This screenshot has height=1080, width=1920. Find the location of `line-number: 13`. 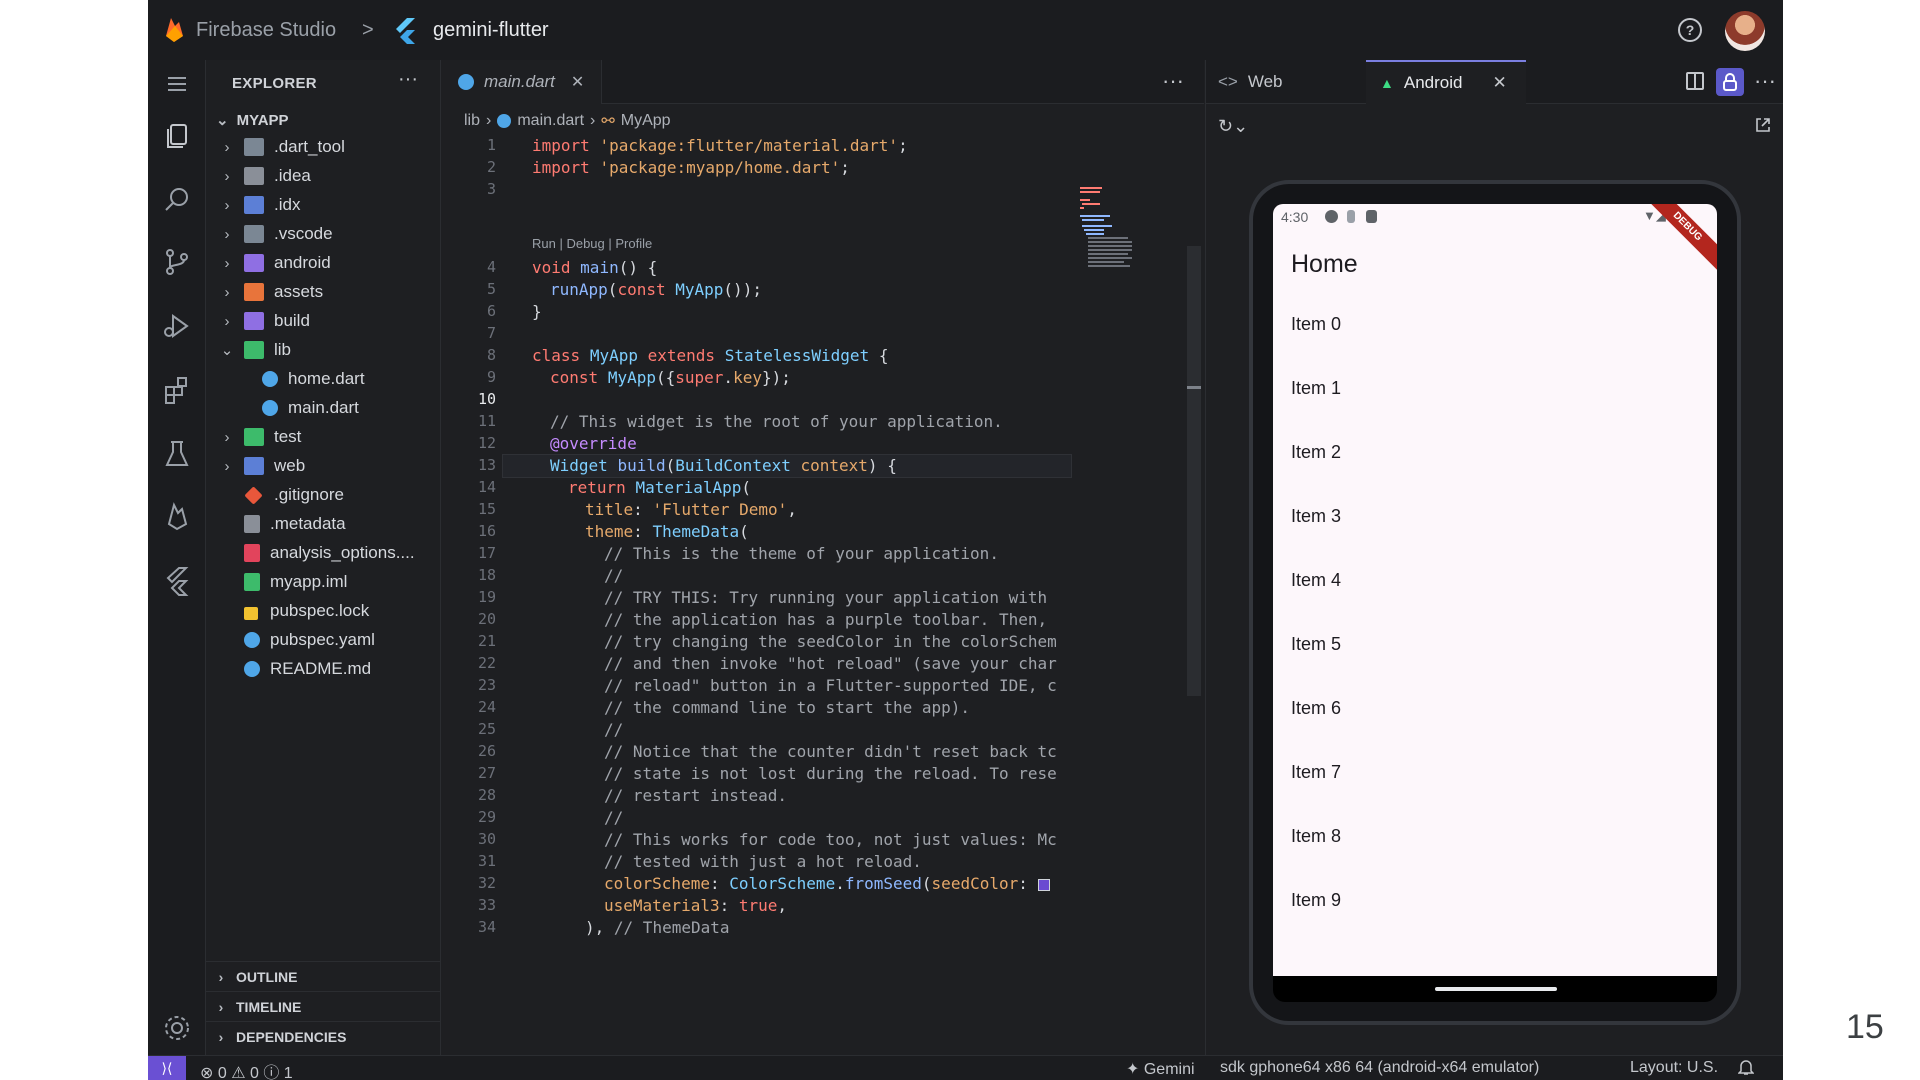

line-number: 13 is located at coordinates (486, 465).